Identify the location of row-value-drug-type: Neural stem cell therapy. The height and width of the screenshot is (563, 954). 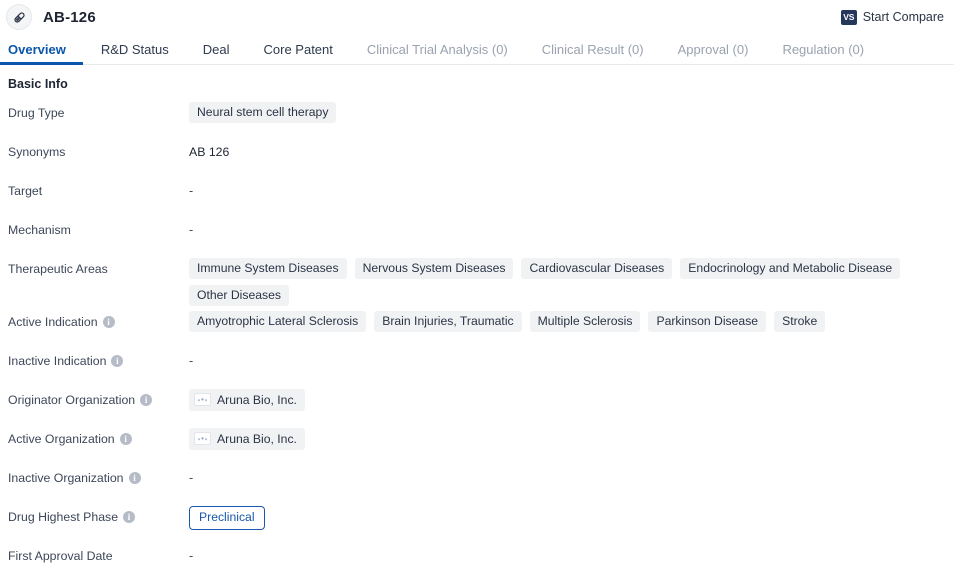
(571, 110).